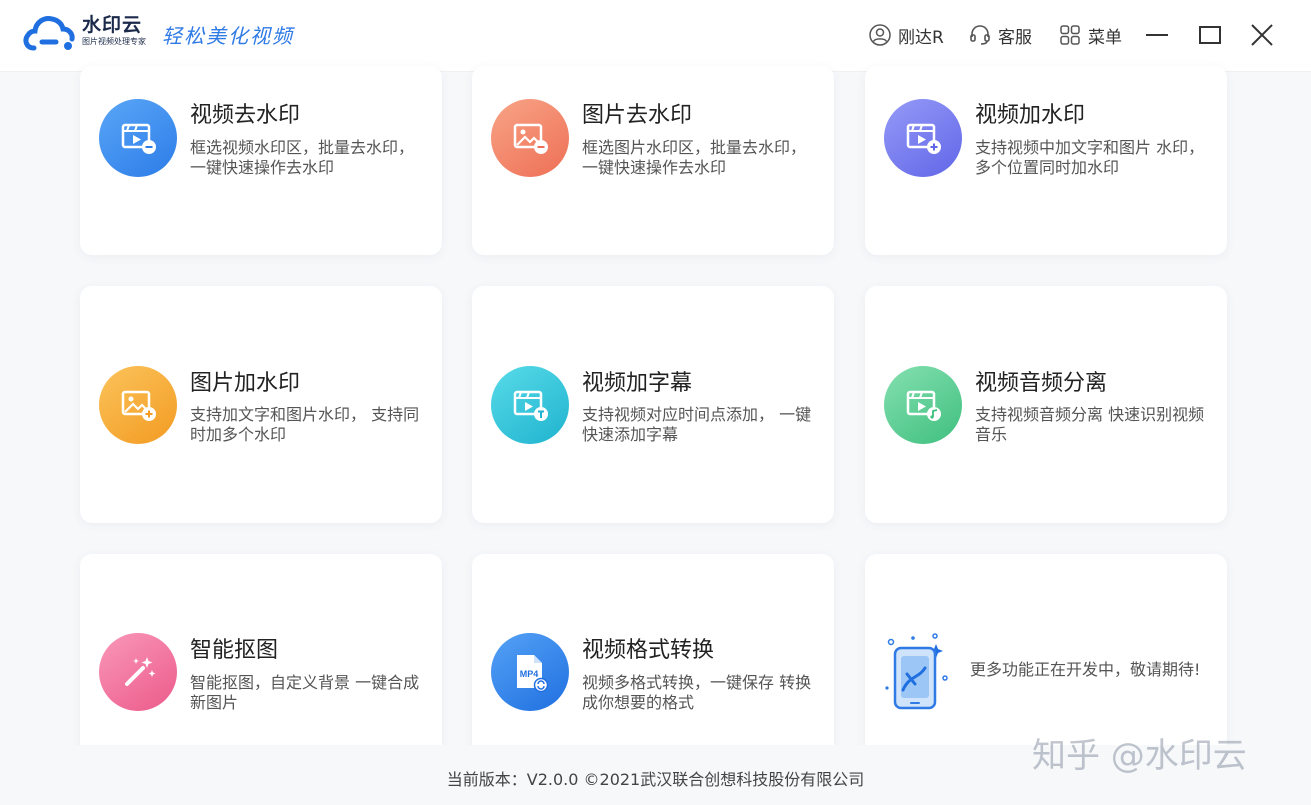 The width and height of the screenshot is (1311, 805). I want to click on slogan: 轻松美化视频, so click(228, 36).